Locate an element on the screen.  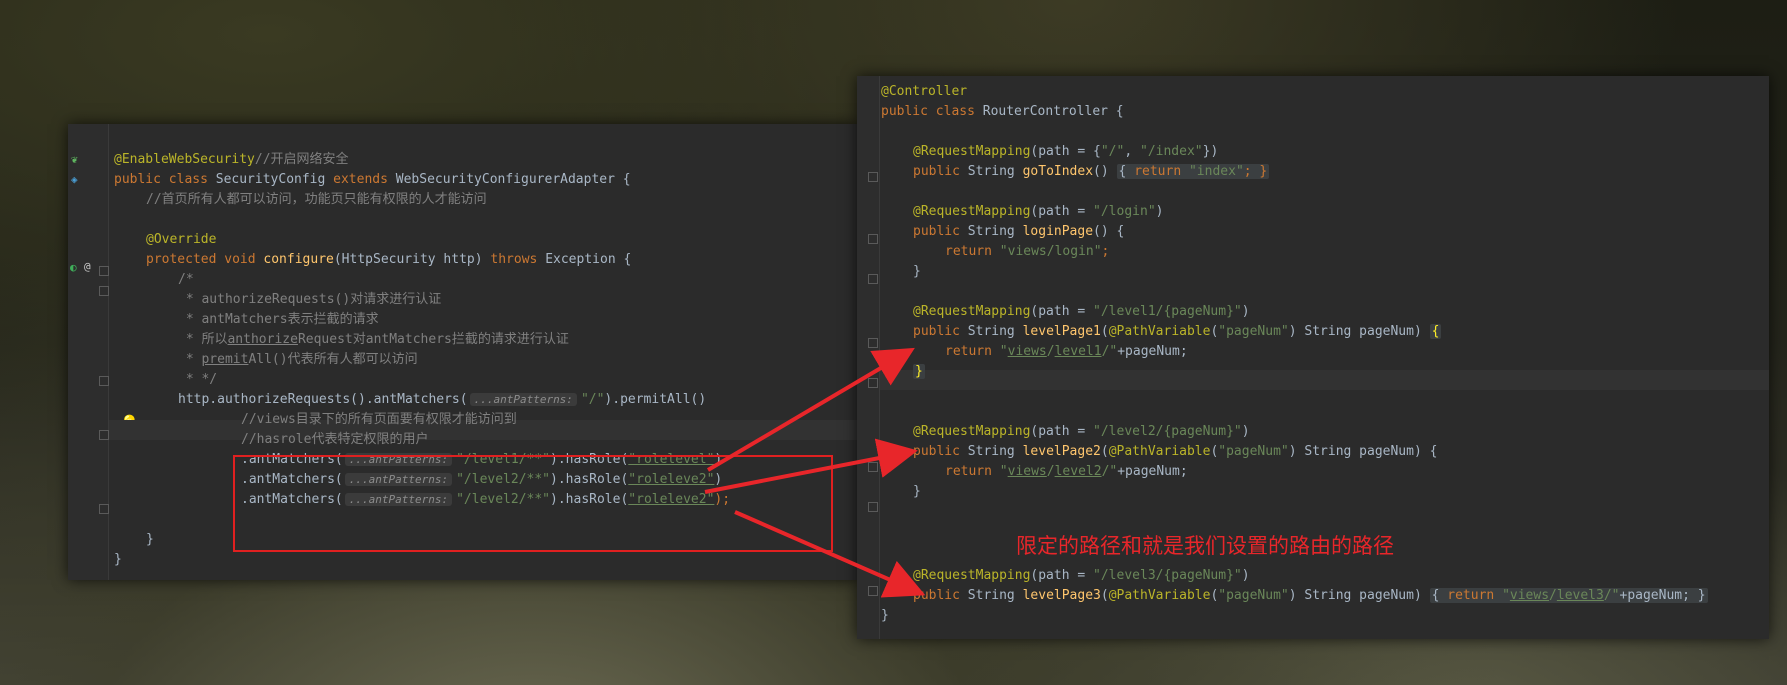
arrow-level3 is located at coordinates (830, 554).